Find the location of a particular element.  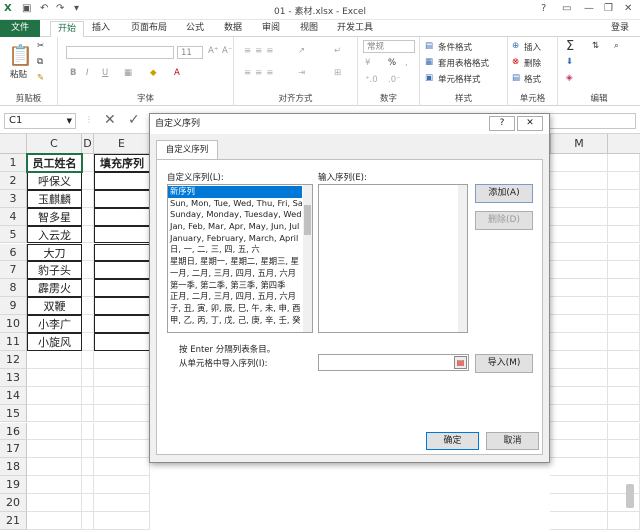

vertical-scrollbar-thumb is located at coordinates (630, 496).